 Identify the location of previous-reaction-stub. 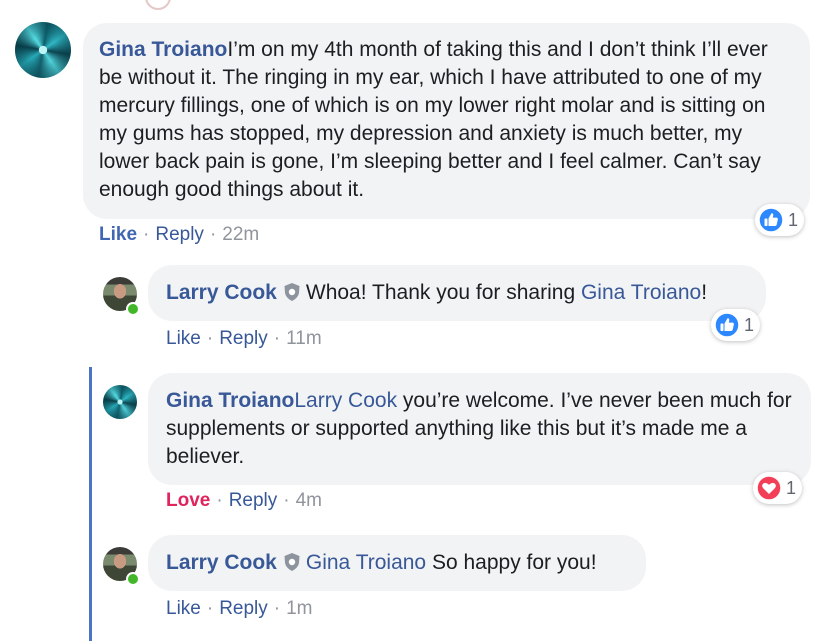
(158, 5).